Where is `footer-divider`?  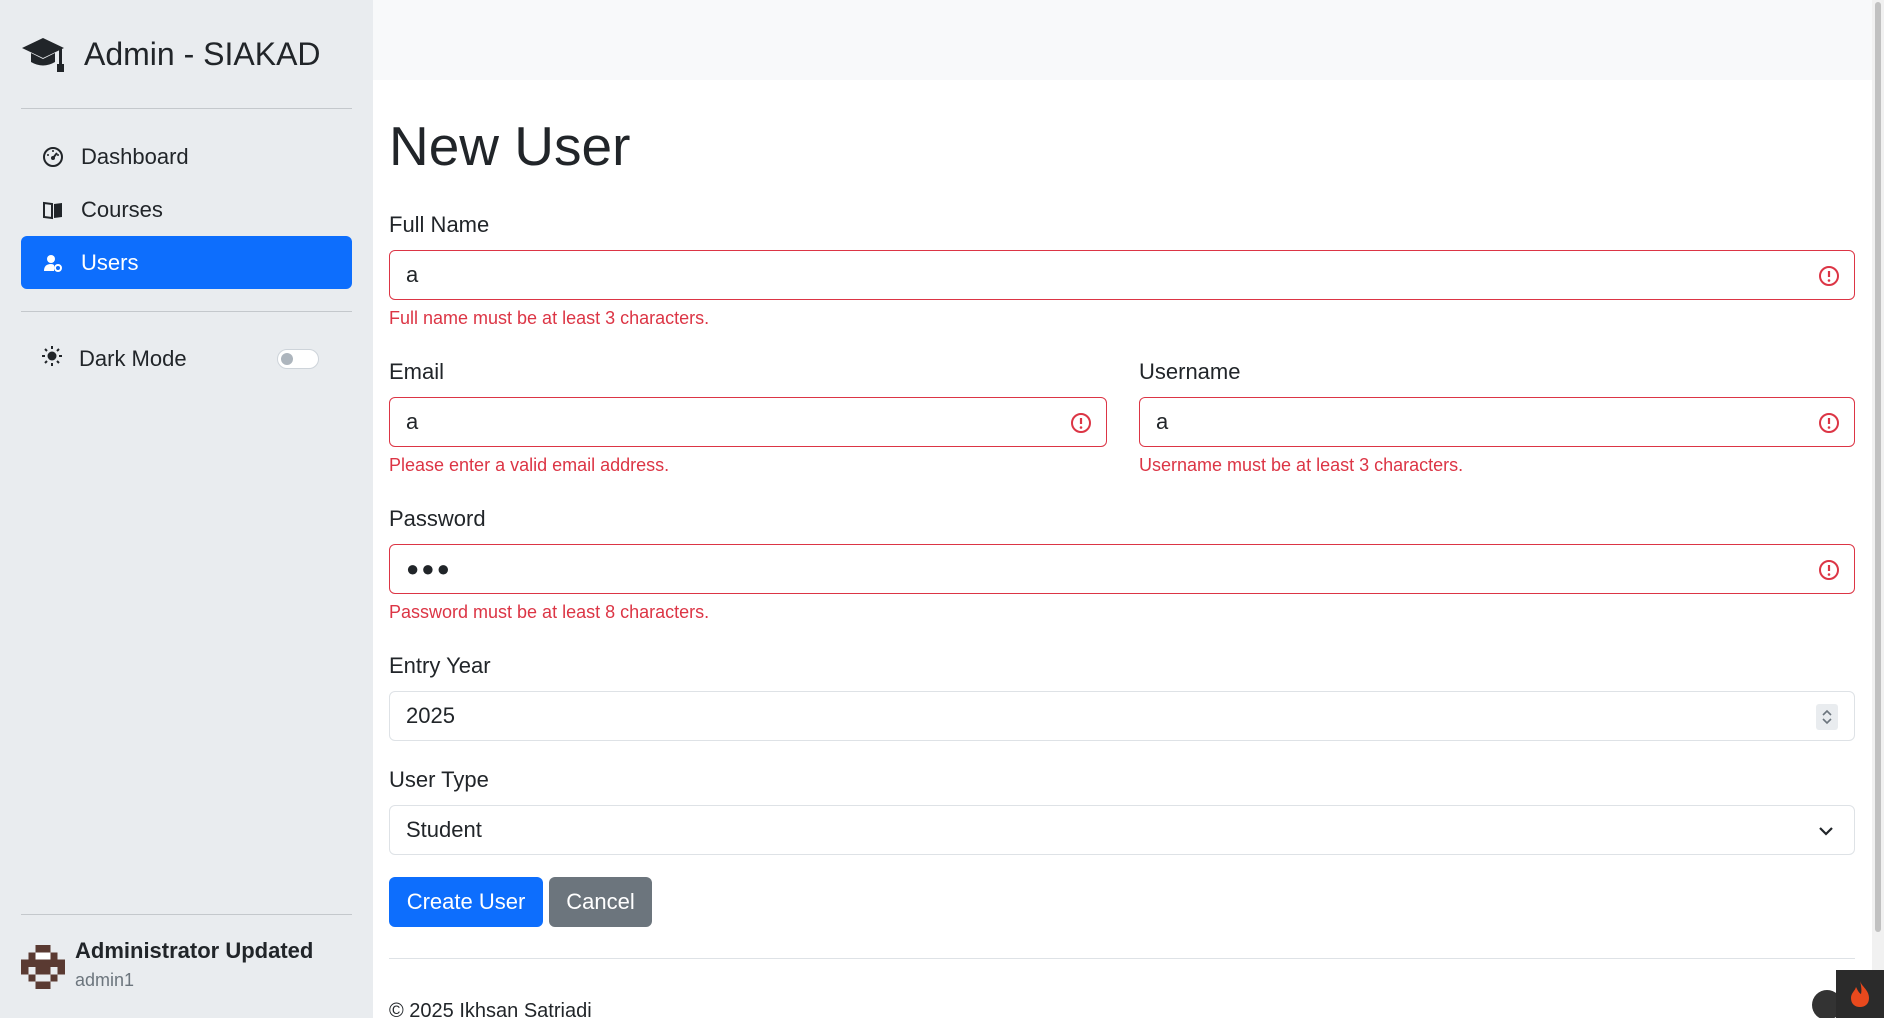 footer-divider is located at coordinates (1122, 958).